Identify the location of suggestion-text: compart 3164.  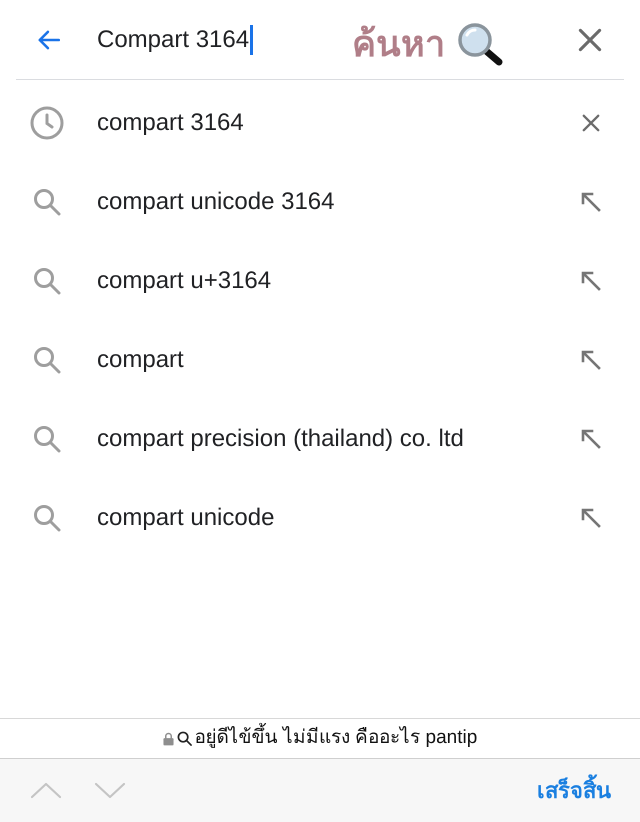
(170, 122).